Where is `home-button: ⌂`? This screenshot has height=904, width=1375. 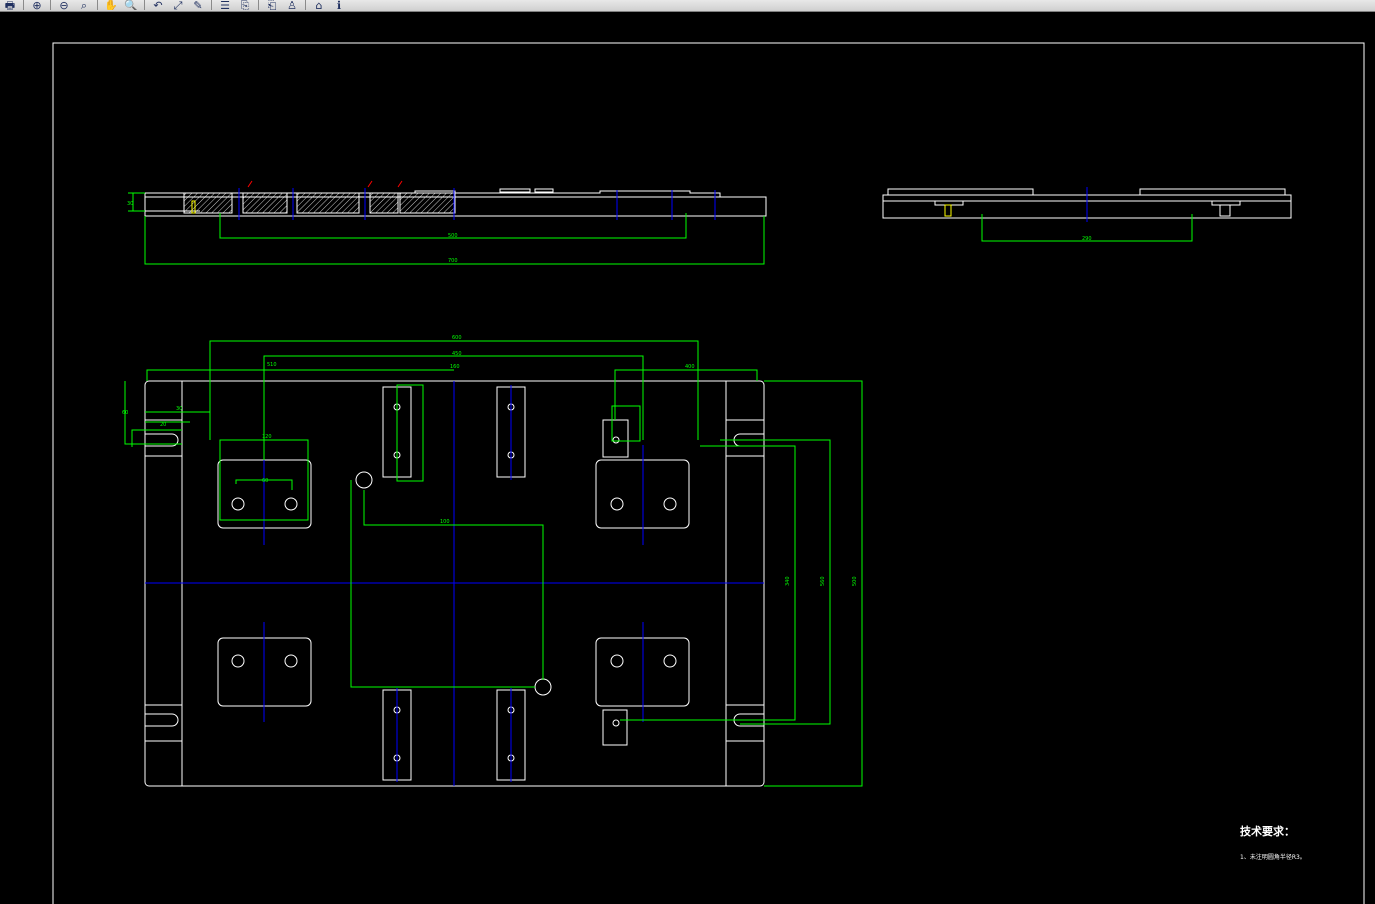 home-button: ⌂ is located at coordinates (319, 5).